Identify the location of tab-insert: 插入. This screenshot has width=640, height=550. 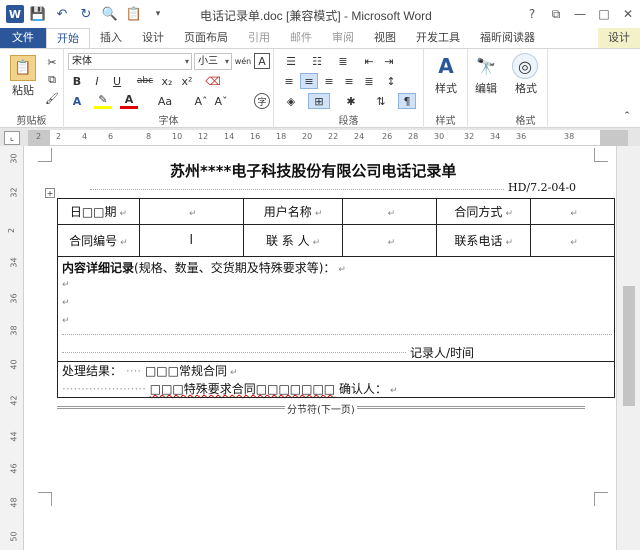
(111, 38).